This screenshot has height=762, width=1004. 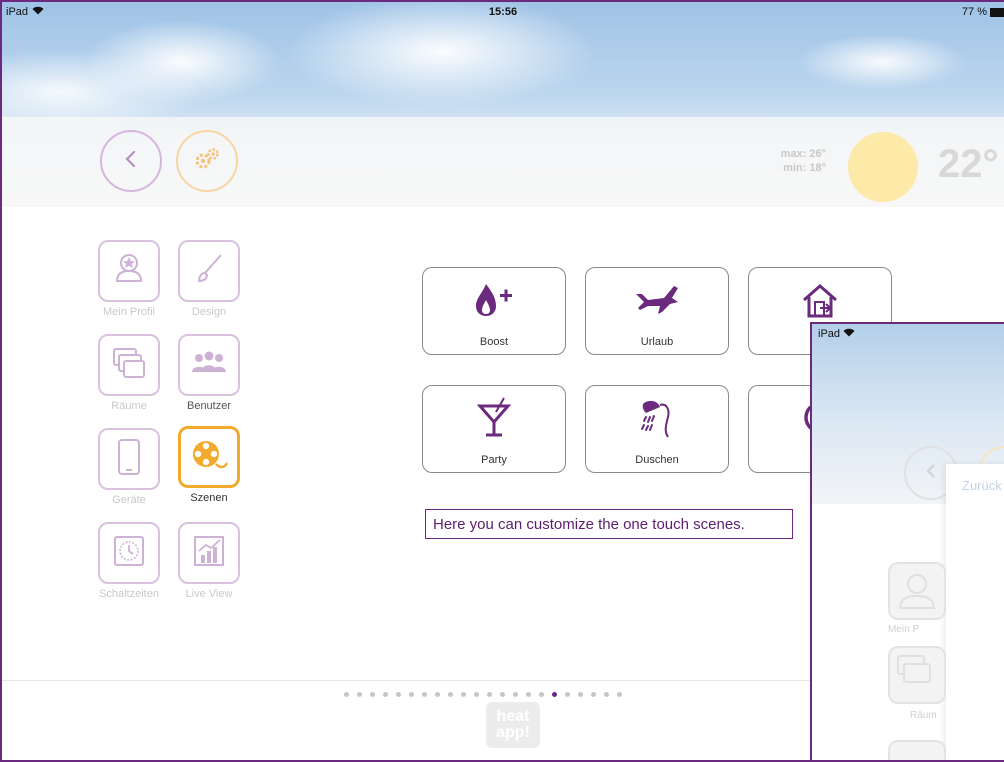 I want to click on scene-label: Urlaub, so click(x=657, y=342).